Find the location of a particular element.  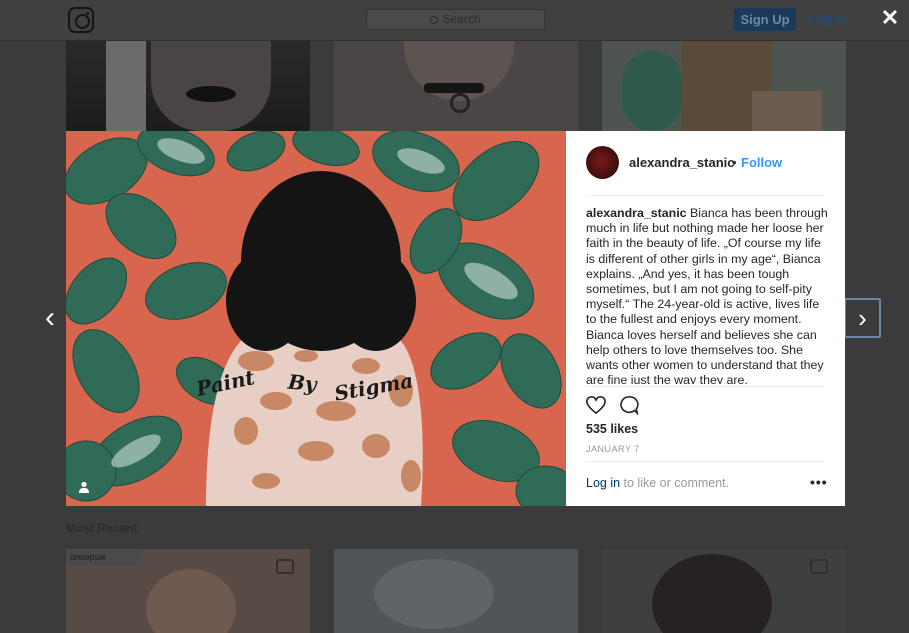

next-arrow-icon: › is located at coordinates (862, 318).